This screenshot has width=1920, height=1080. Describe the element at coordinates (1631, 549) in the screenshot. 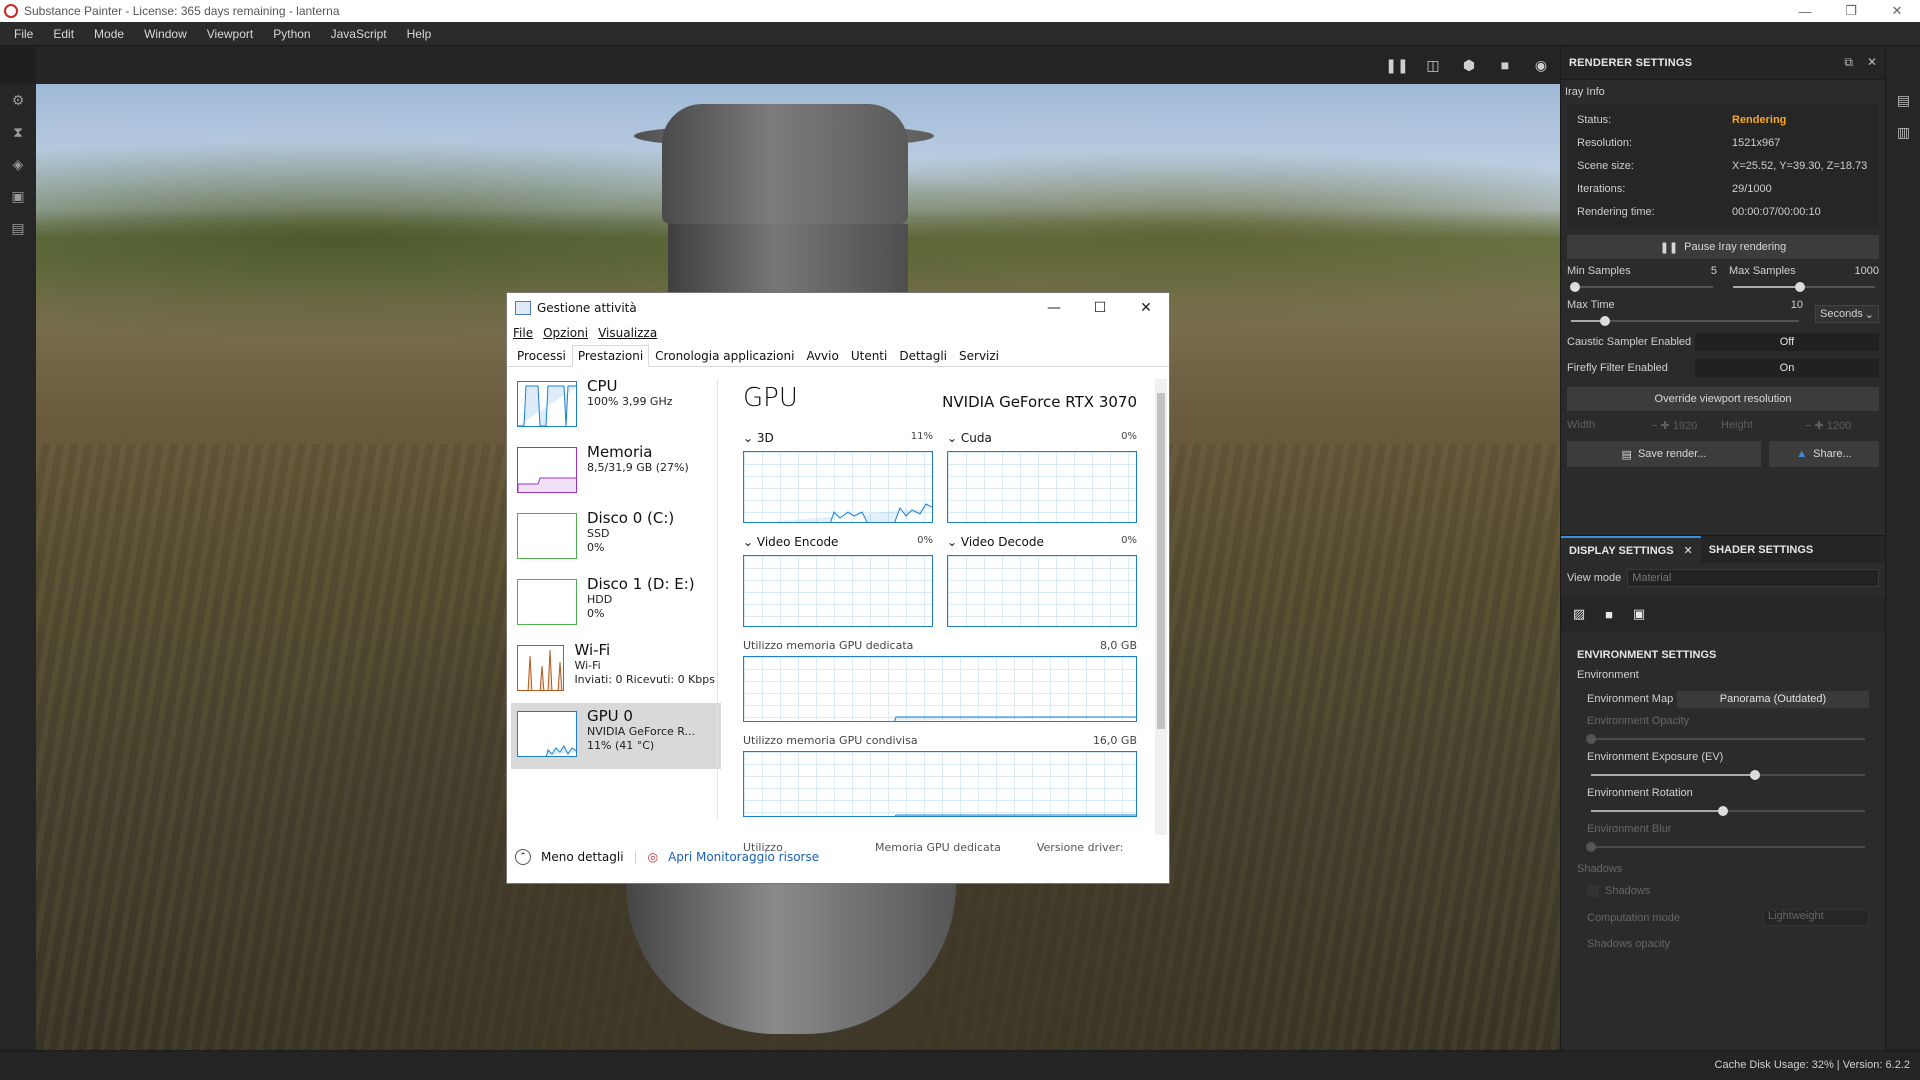

I see `tab-display-settings: DISPLAY SETTINGS ✕` at that location.